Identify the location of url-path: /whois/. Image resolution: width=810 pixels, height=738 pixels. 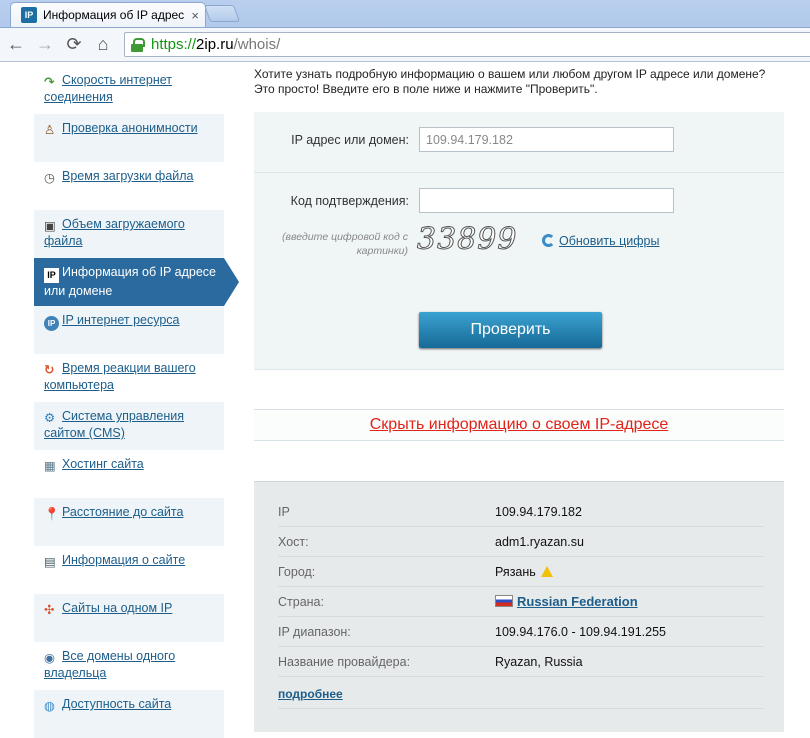
(257, 44).